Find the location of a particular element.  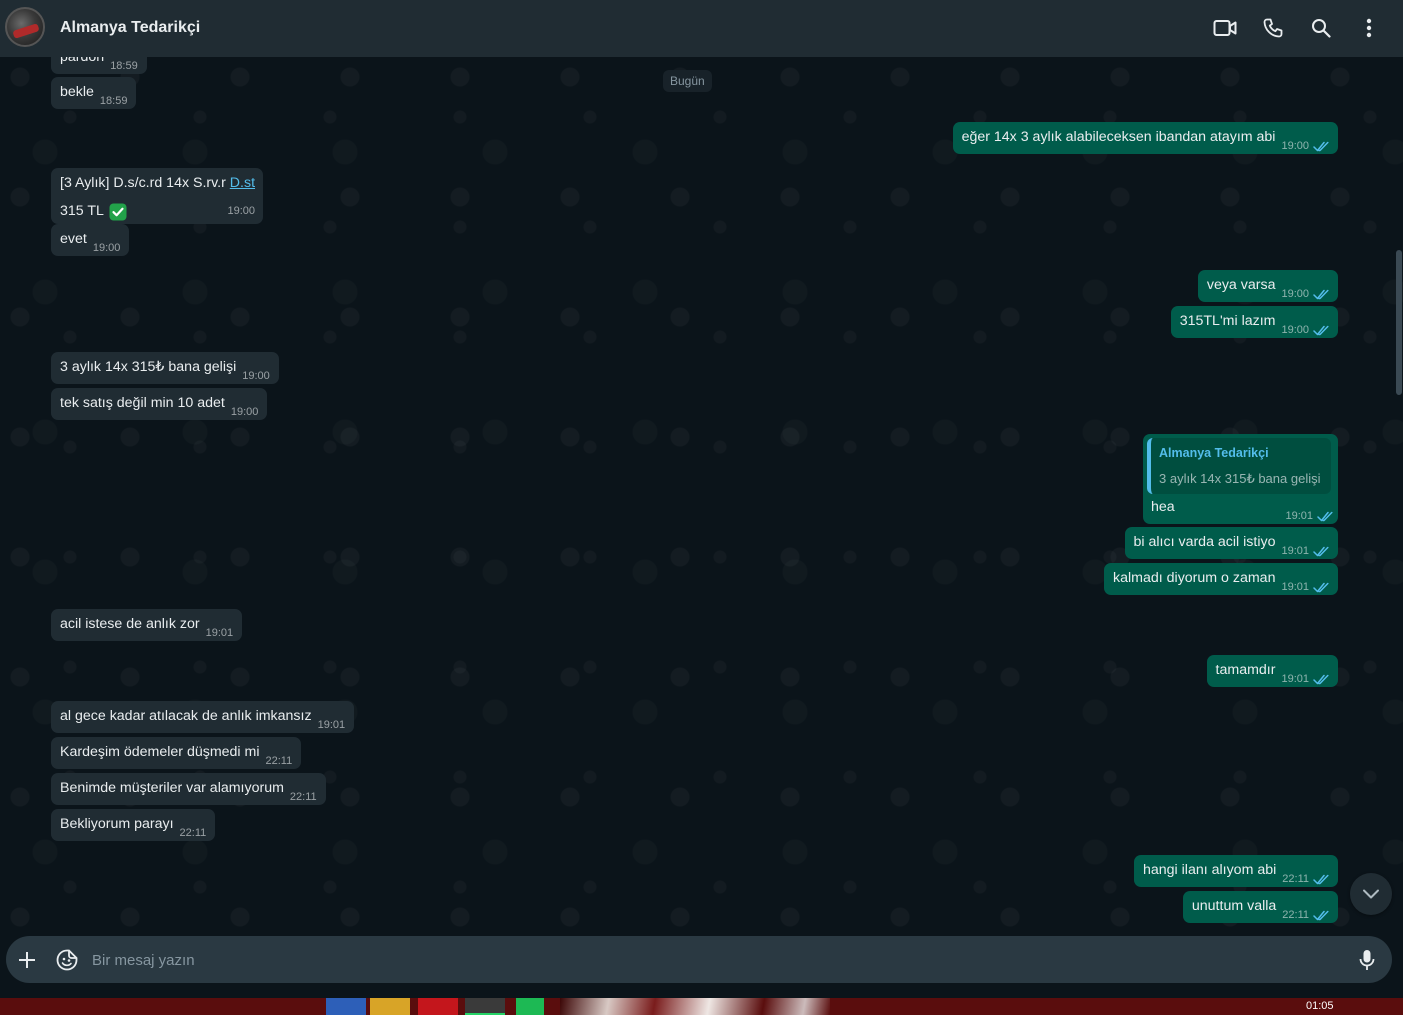

menu-dots-icon is located at coordinates (1369, 28).